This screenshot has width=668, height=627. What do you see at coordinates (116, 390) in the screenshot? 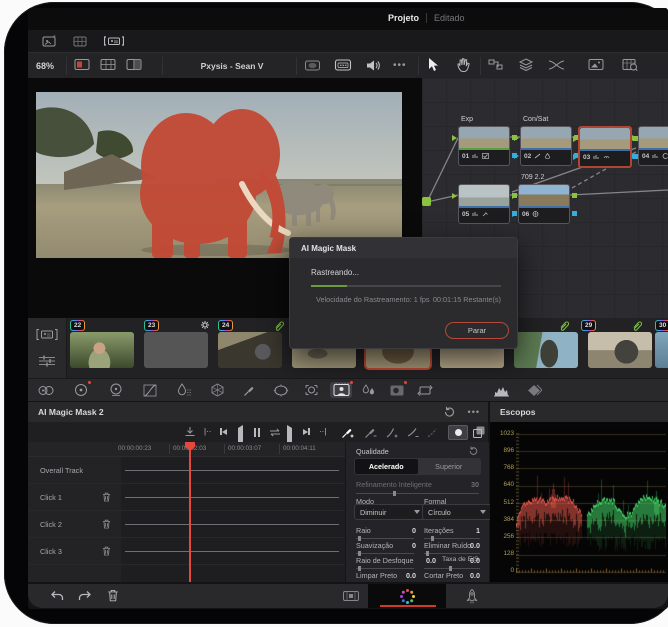
I see `hdr-wheel-icon` at bounding box center [116, 390].